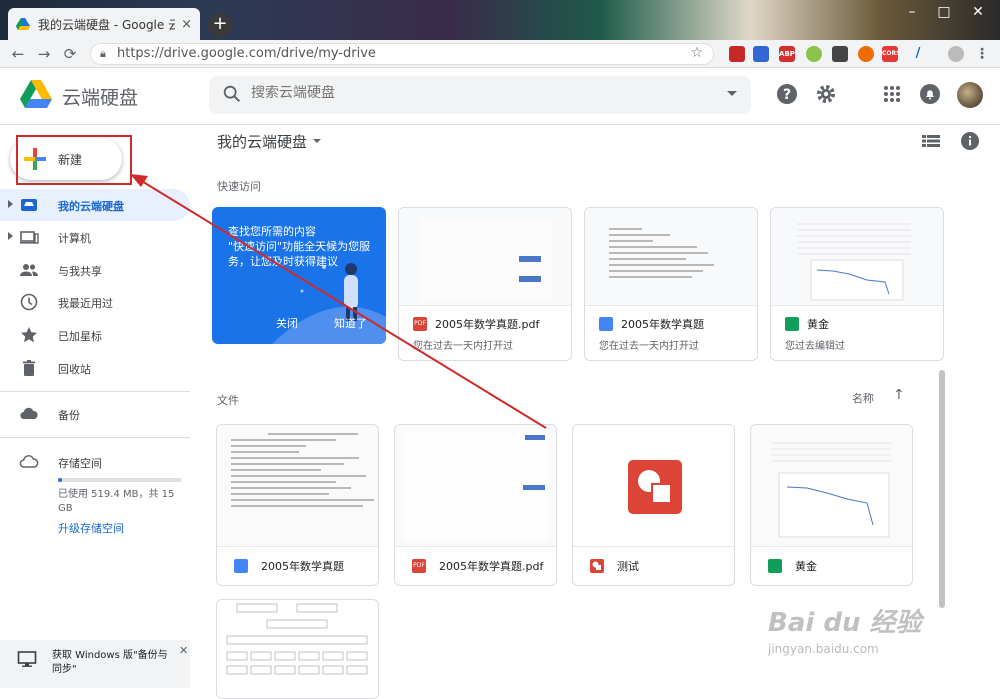  I want to click on drawing-large-icon, so click(655, 487).